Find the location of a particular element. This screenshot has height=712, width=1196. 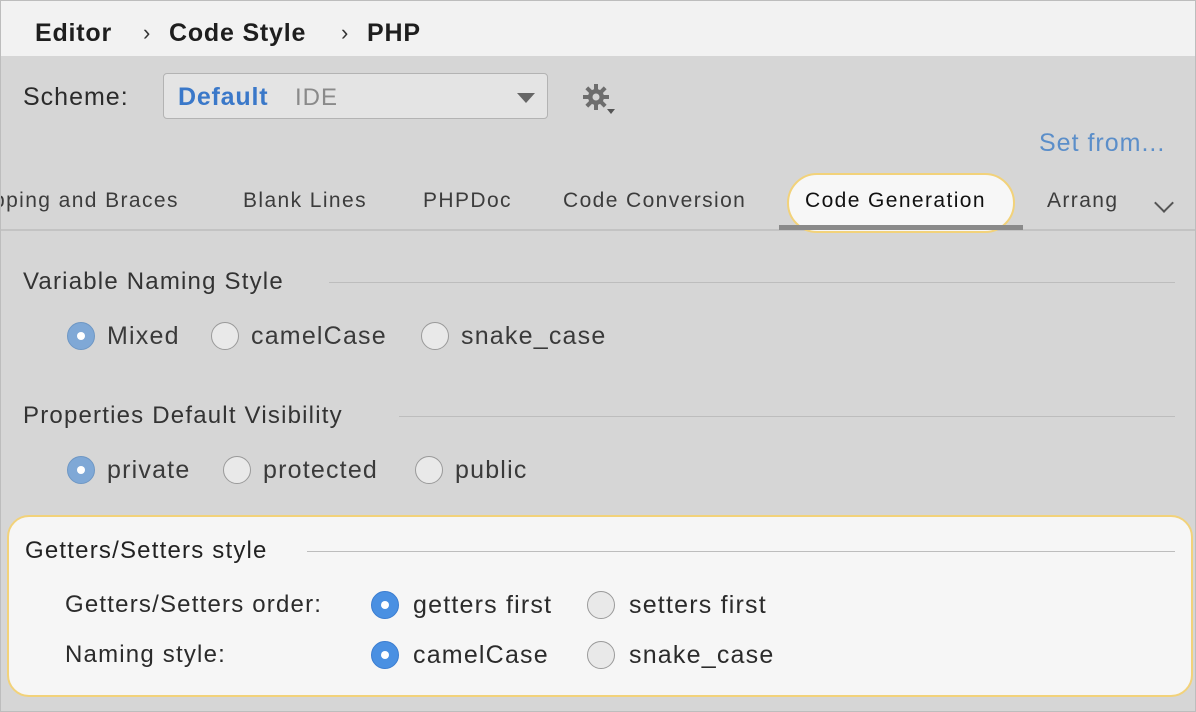

tab-blank-lines: Blank Lines is located at coordinates (305, 201).